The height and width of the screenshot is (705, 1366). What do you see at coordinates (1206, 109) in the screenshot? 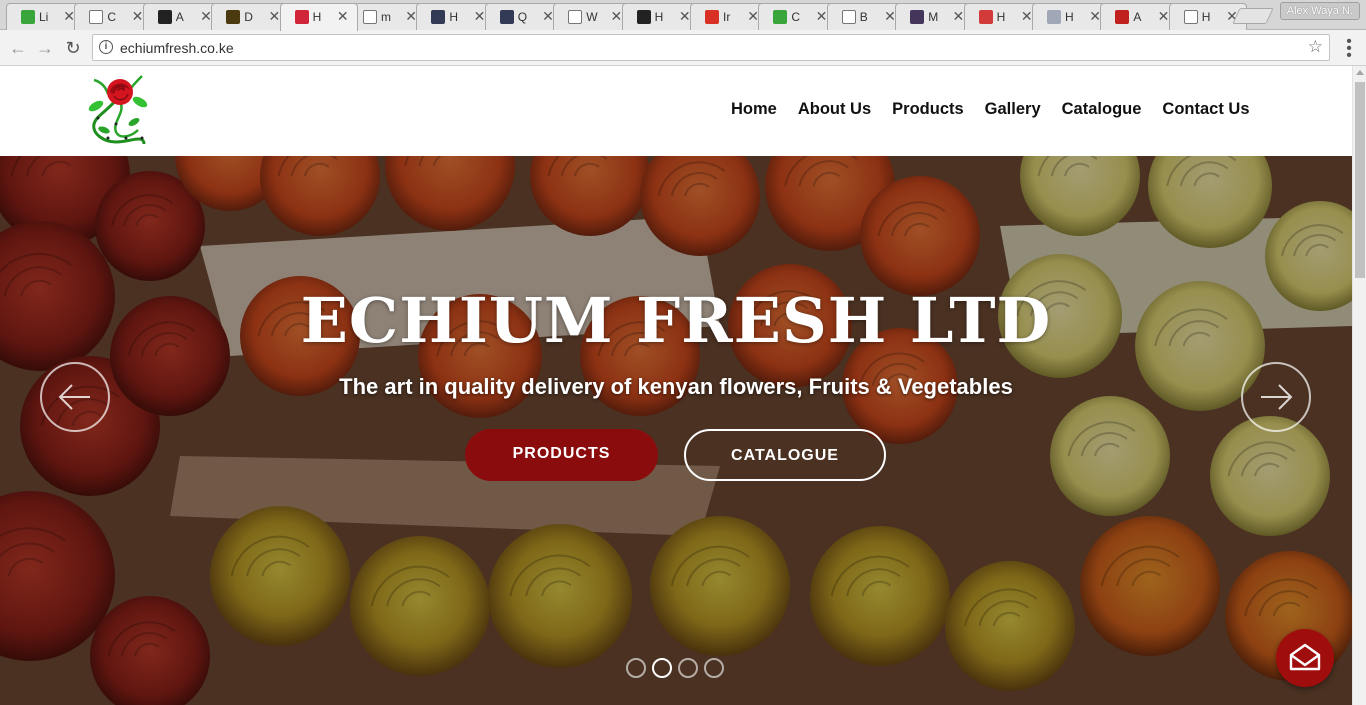
I see `nav-contact-us: Contact Us` at bounding box center [1206, 109].